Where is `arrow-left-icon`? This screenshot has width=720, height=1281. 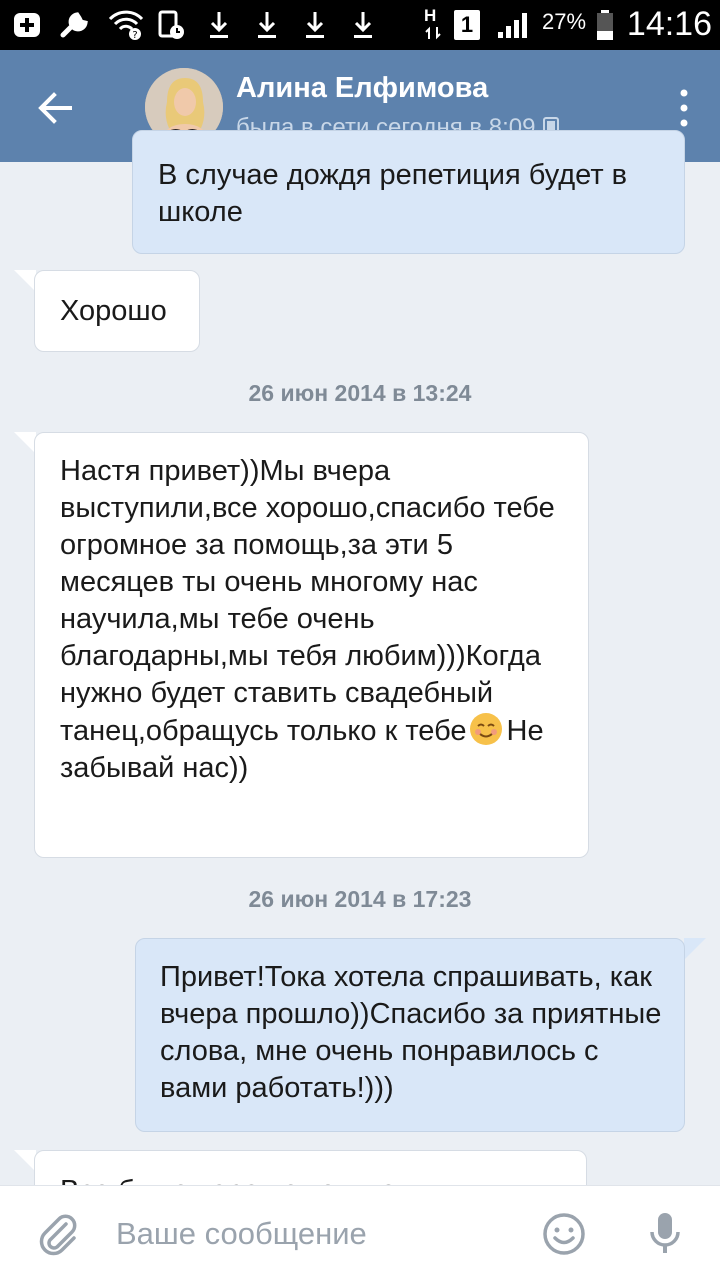 arrow-left-icon is located at coordinates (55, 108).